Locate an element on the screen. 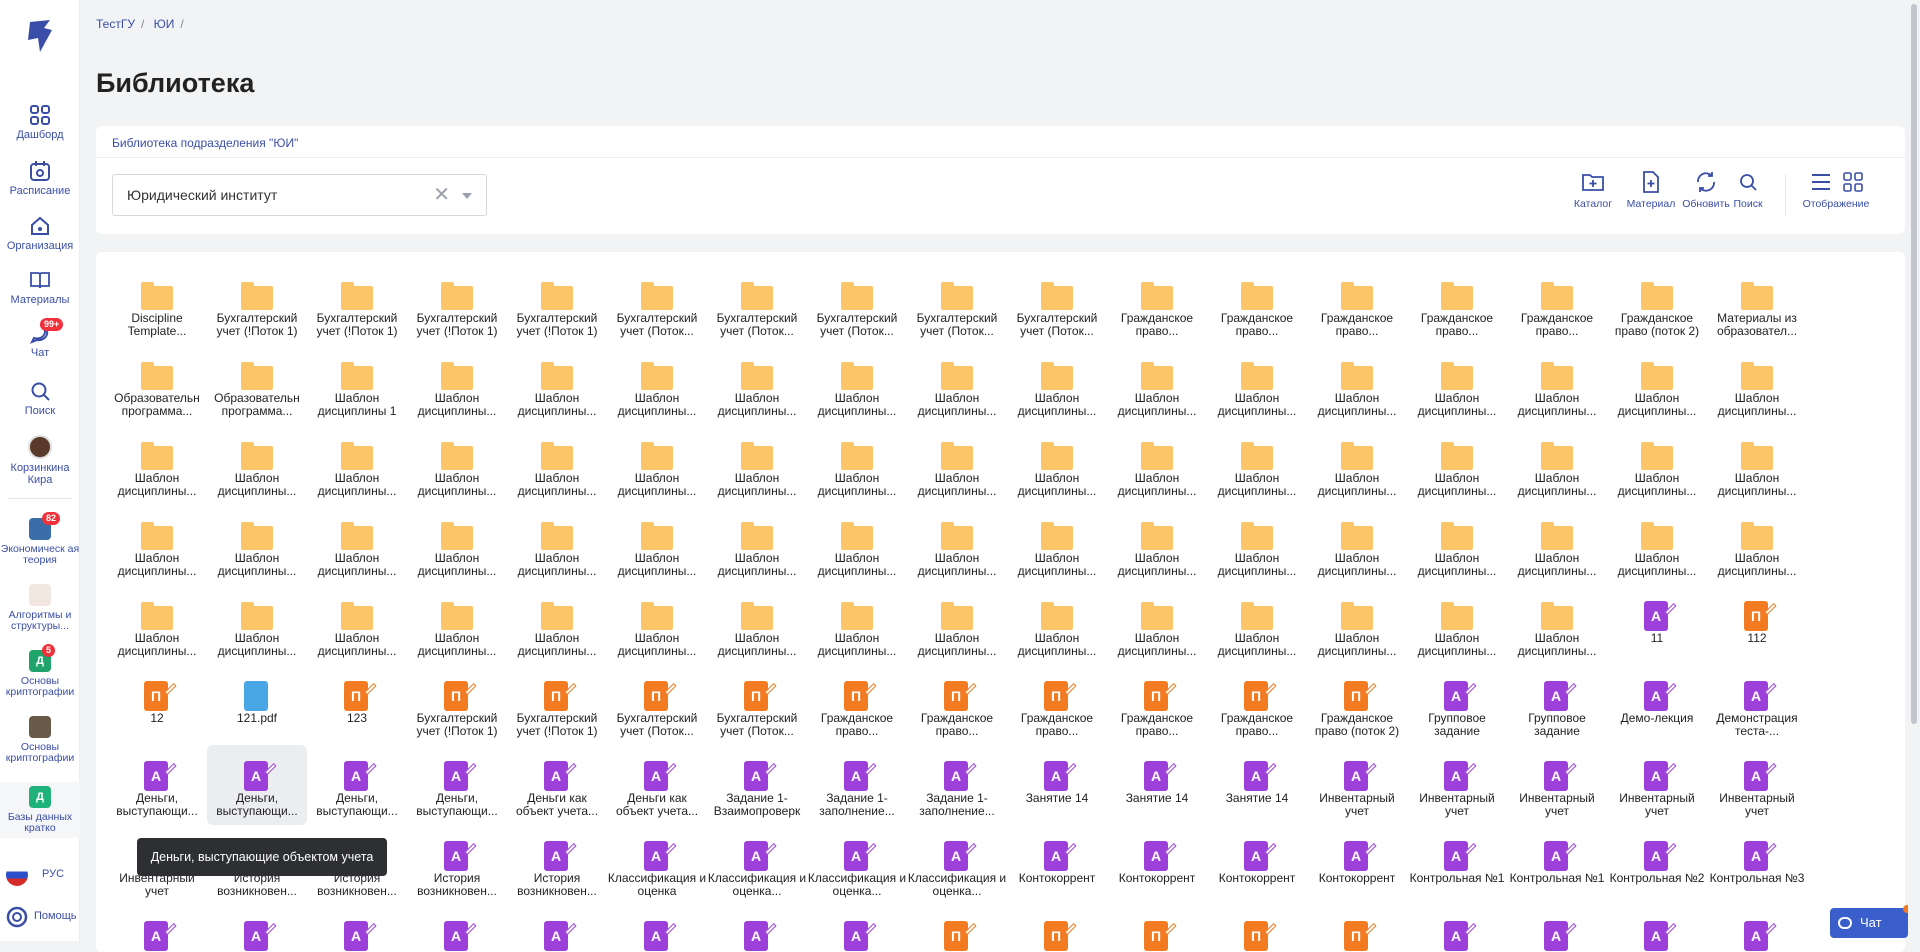 This screenshot has width=1920, height=952. folder-item: Гражданское право (поток 2) is located at coordinates (1657, 305).